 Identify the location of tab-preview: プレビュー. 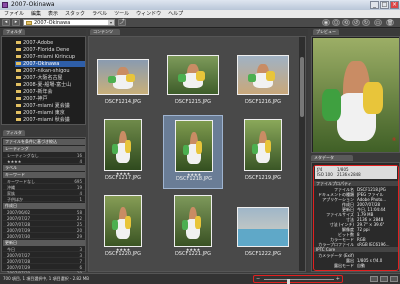
(326, 32).